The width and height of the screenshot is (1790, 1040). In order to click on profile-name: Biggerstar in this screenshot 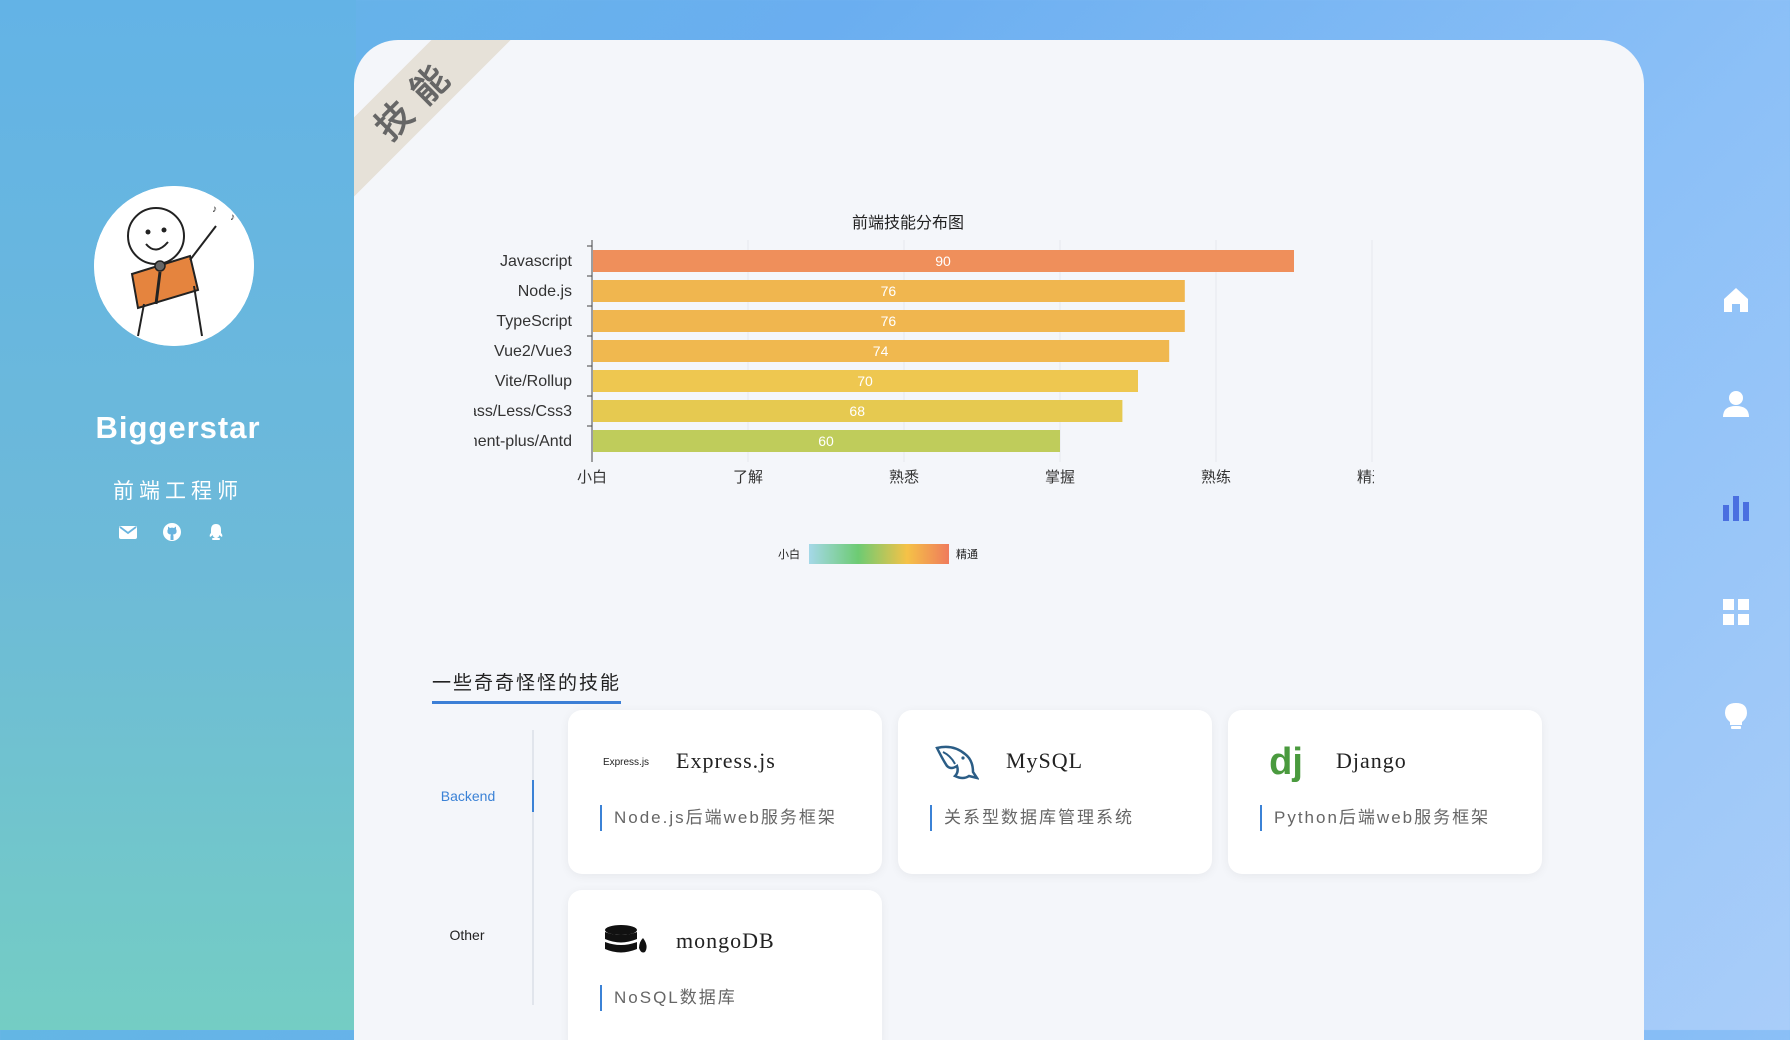, I will do `click(178, 427)`.